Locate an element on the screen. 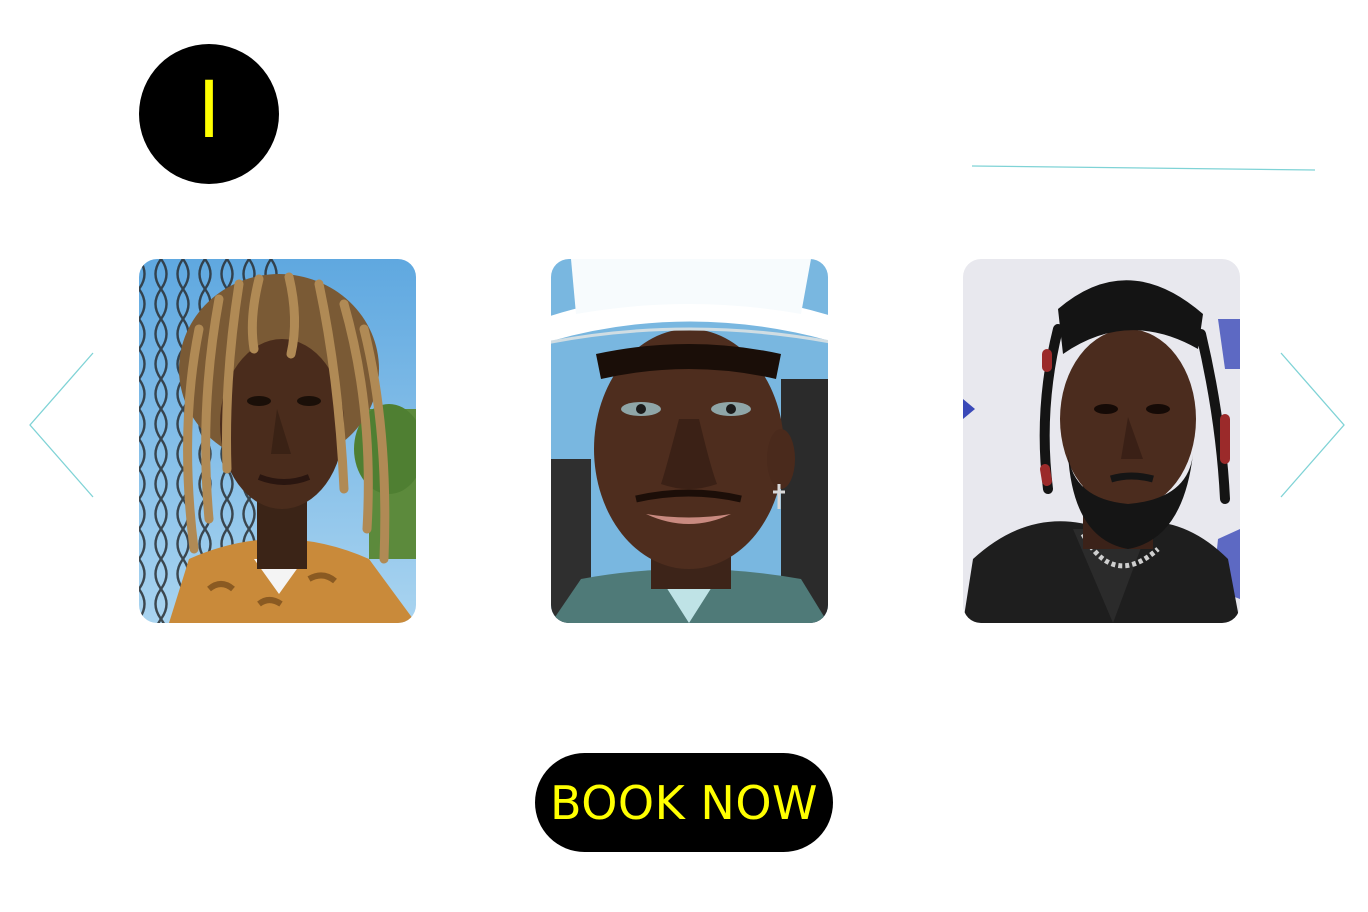 The height and width of the screenshot is (912, 1368). chevron-left-icon is located at coordinates (61, 425).